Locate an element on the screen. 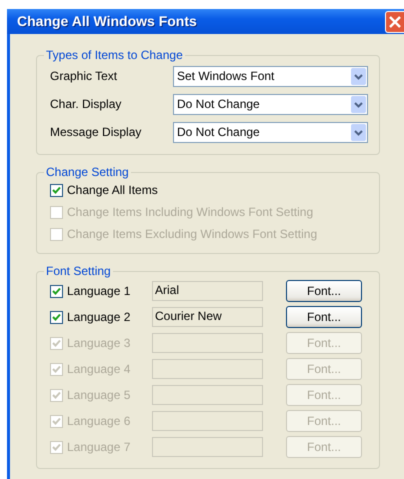  checkbox-label: Language 7 is located at coordinates (98, 447).